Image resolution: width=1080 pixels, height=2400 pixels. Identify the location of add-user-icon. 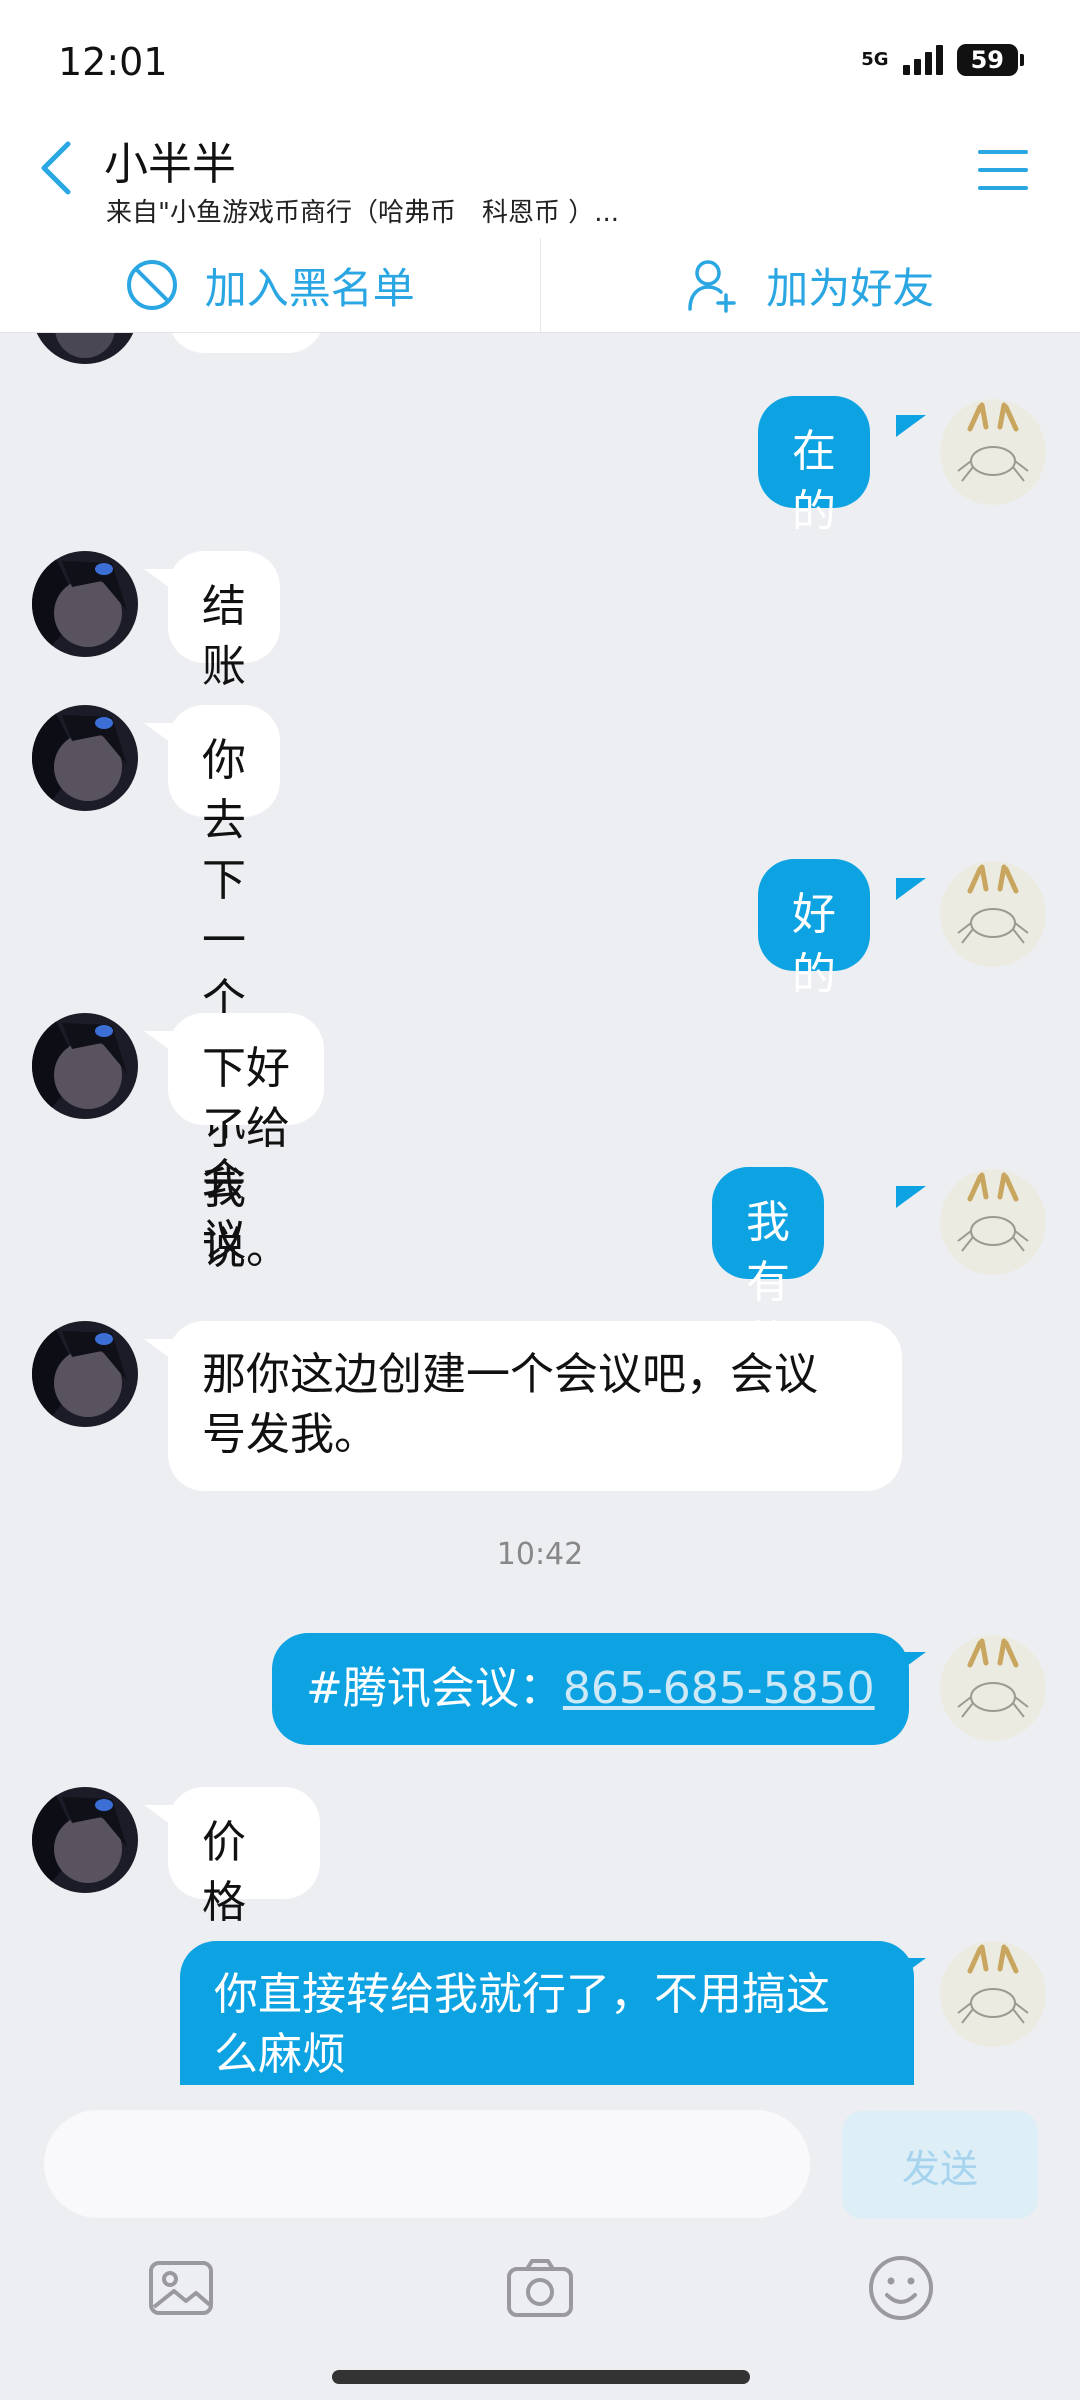
(712, 286).